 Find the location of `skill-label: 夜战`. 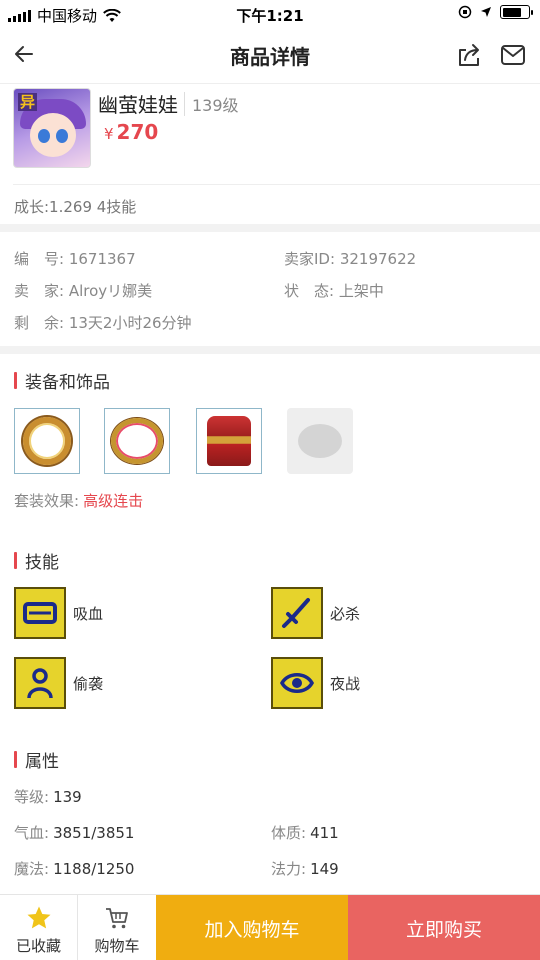

skill-label: 夜战 is located at coordinates (345, 683).